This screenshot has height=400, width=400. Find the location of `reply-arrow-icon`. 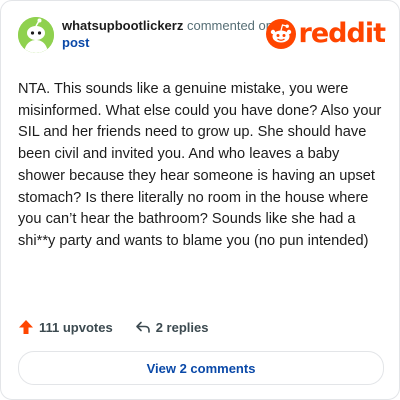

reply-arrow-icon is located at coordinates (142, 327).